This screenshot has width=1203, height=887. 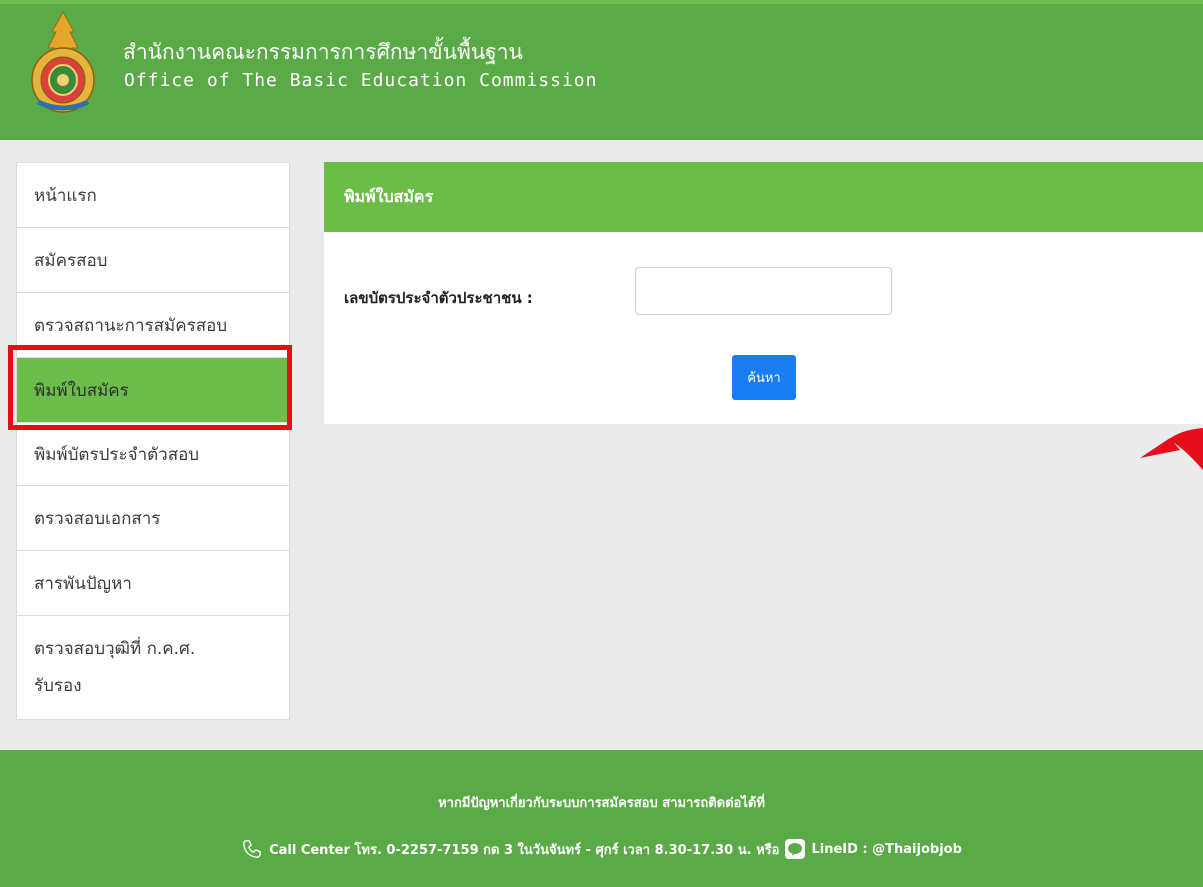 What do you see at coordinates (601, 2) in the screenshot?
I see `header-top-border` at bounding box center [601, 2].